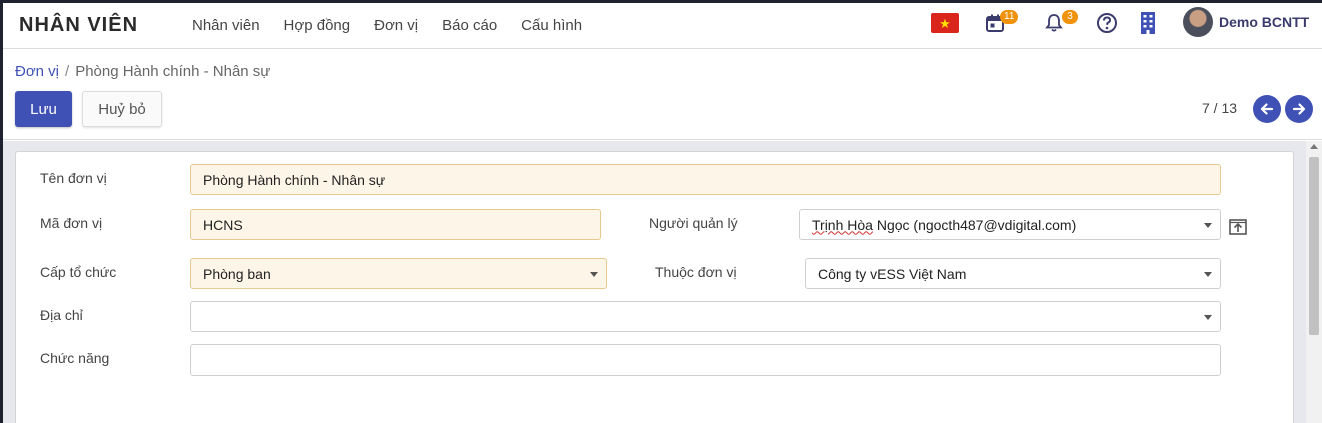 The height and width of the screenshot is (423, 1322). I want to click on cap-to-chuc-select: Phòng ban, so click(398, 273).